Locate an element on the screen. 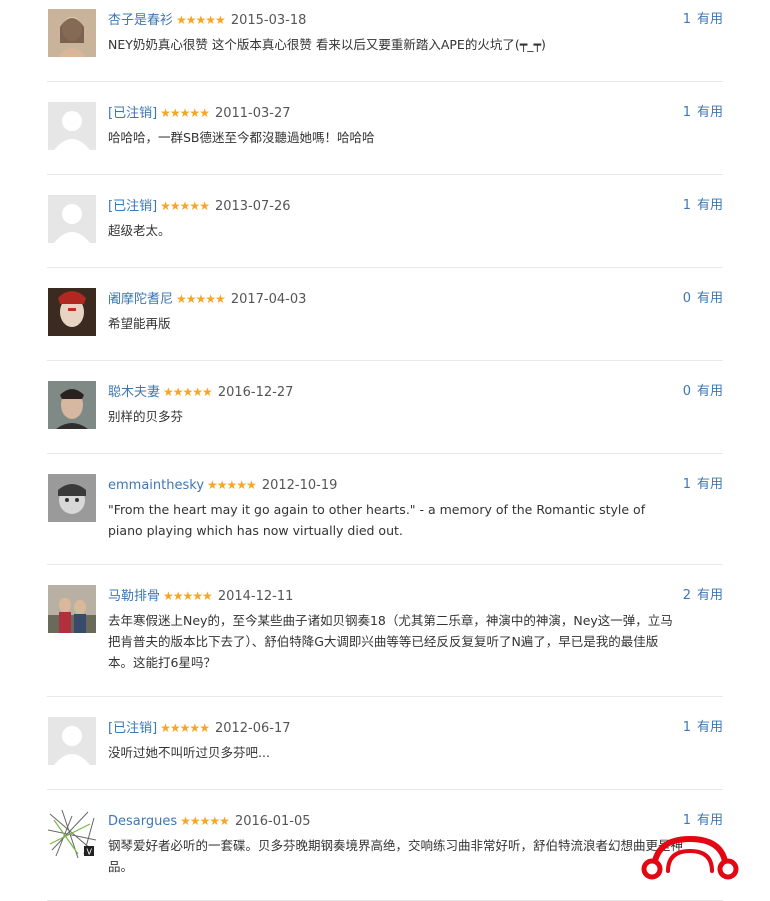  comment-header: [已注销] ★★★★★ 2012-06-17 is located at coordinates (199, 728).